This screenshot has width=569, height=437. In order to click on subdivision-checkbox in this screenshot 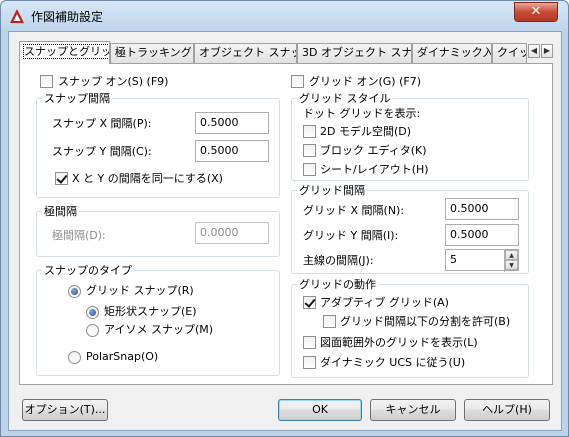, I will do `click(329, 321)`.